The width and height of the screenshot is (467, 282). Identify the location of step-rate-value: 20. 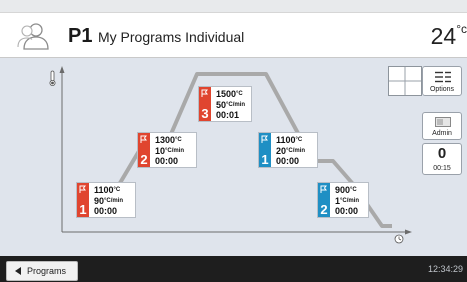
(281, 150).